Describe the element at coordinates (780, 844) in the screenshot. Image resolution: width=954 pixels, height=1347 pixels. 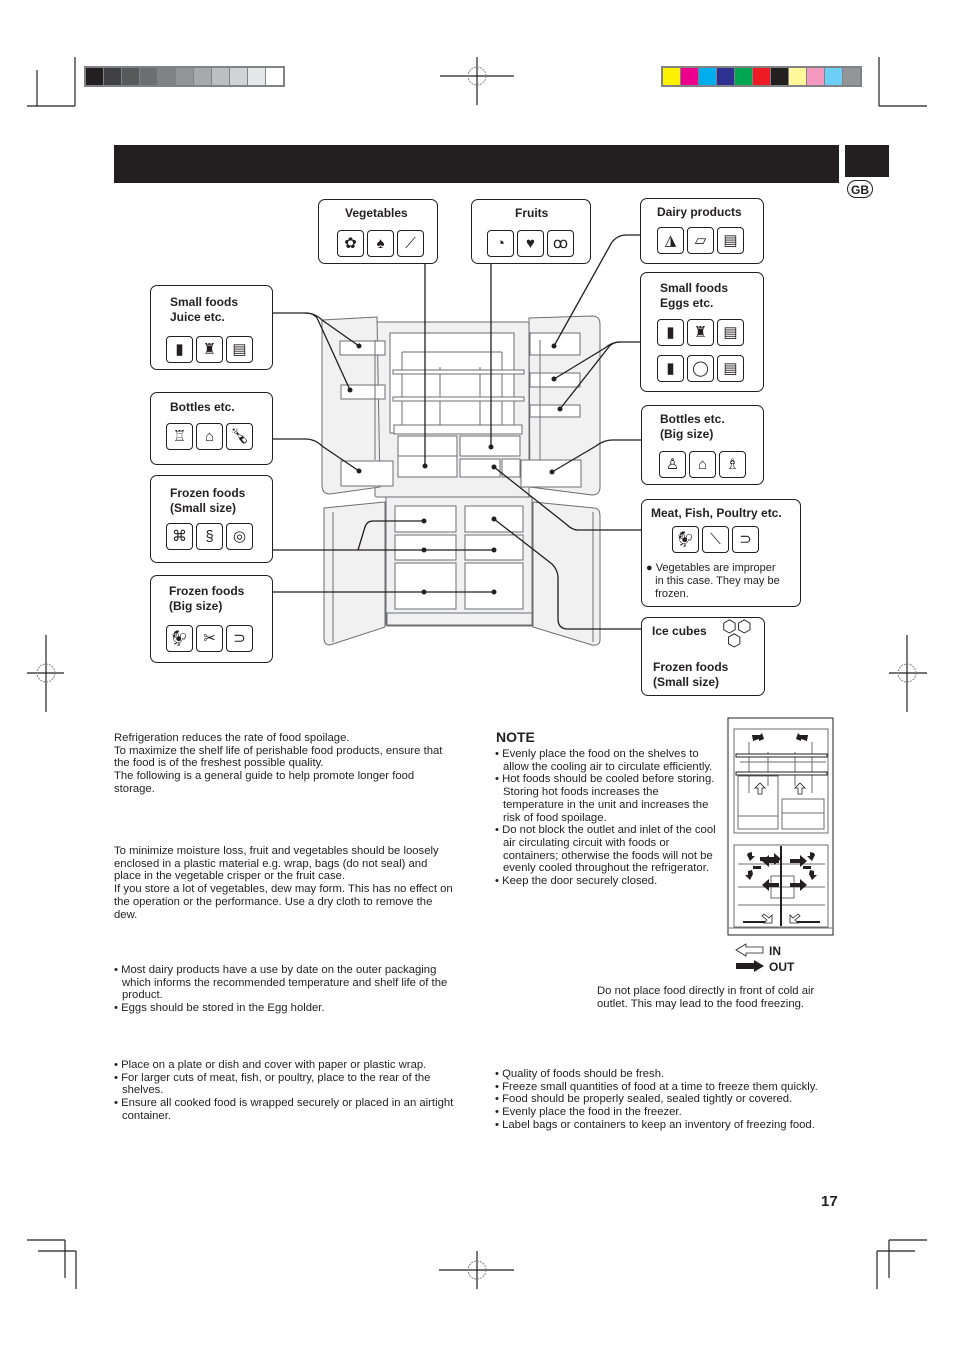
I see `airflow-diagram` at that location.